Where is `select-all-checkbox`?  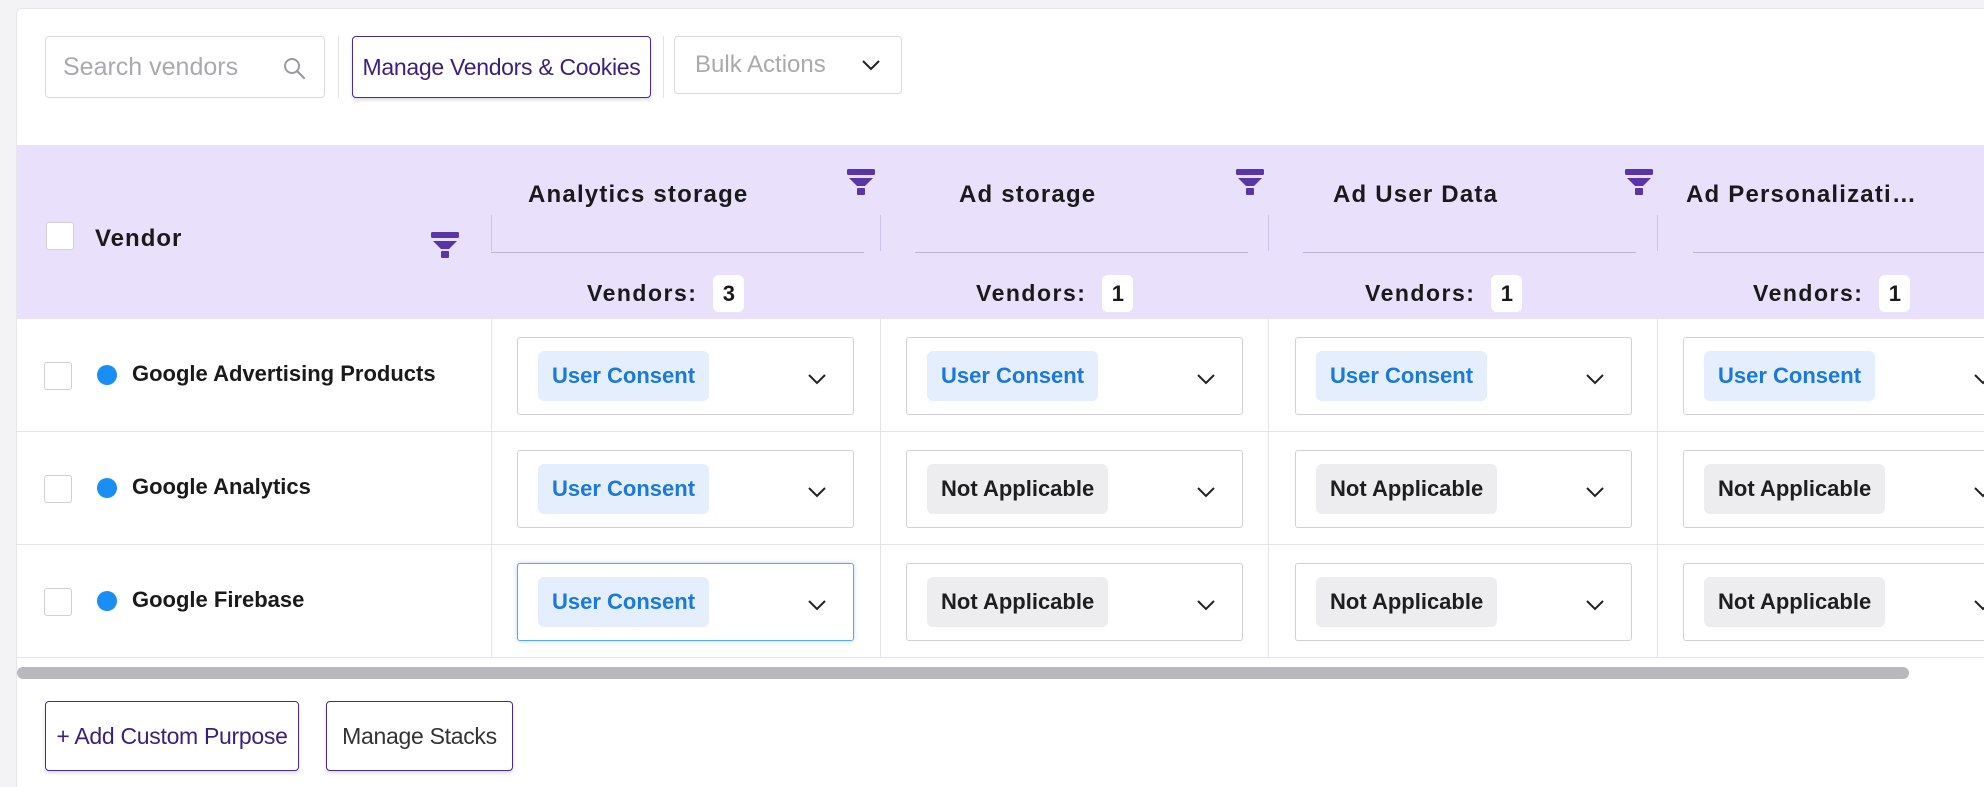
select-all-checkbox is located at coordinates (60, 236).